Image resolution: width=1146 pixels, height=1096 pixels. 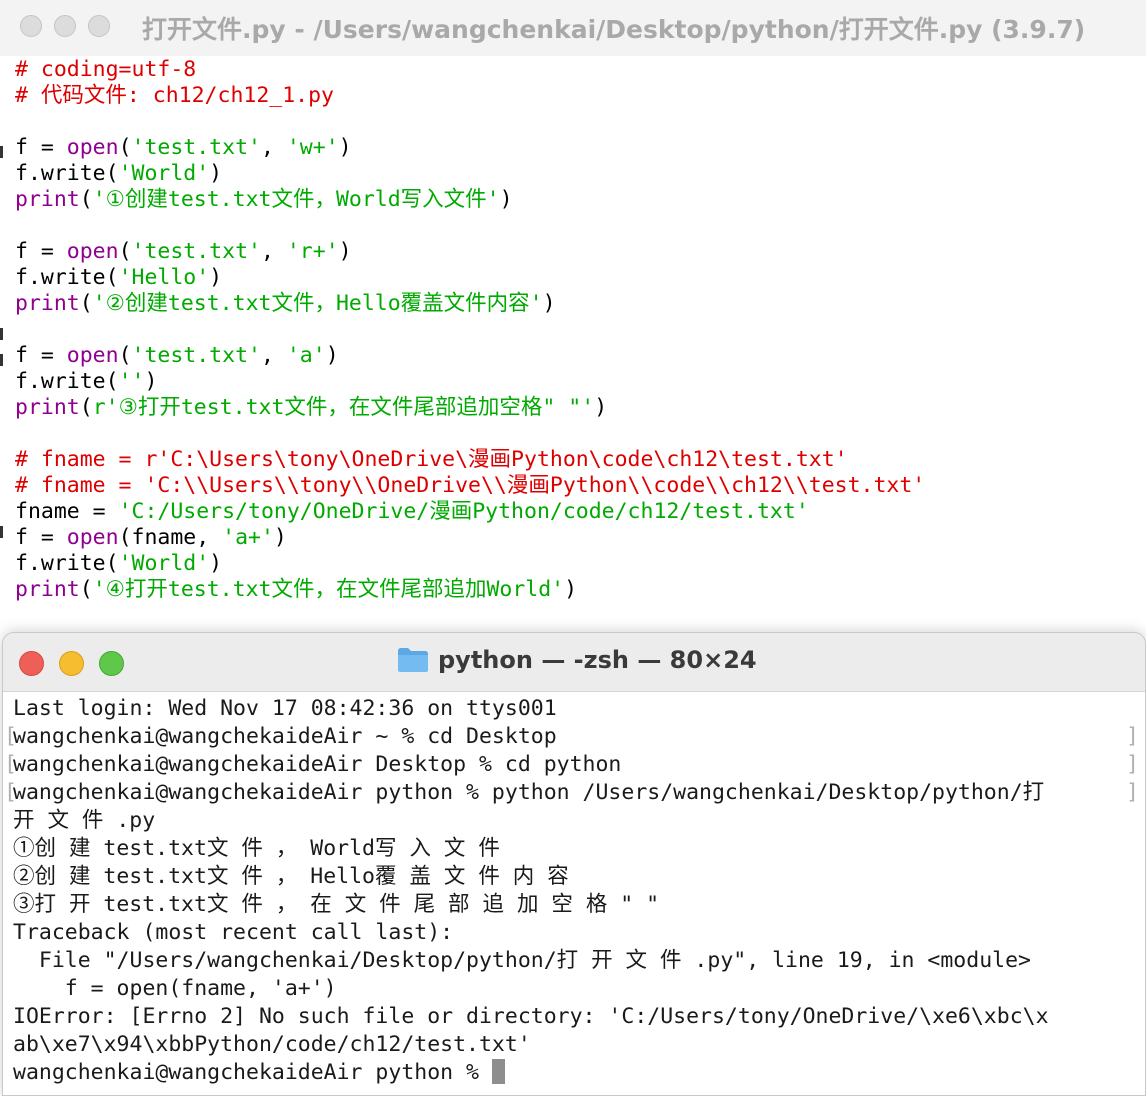 What do you see at coordinates (336, 904) in the screenshot?
I see `terminal-line-text: ③打 开 test.txt文 件 ， 在 文 件 尾 部 追 加 空 格 " "` at bounding box center [336, 904].